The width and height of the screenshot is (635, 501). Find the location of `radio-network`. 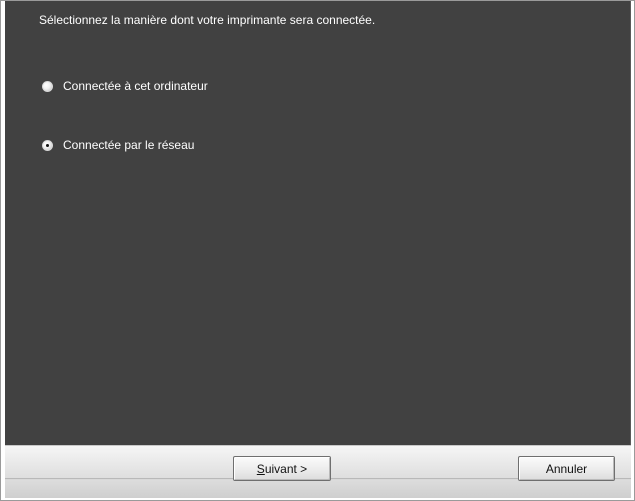

radio-network is located at coordinates (47, 145).